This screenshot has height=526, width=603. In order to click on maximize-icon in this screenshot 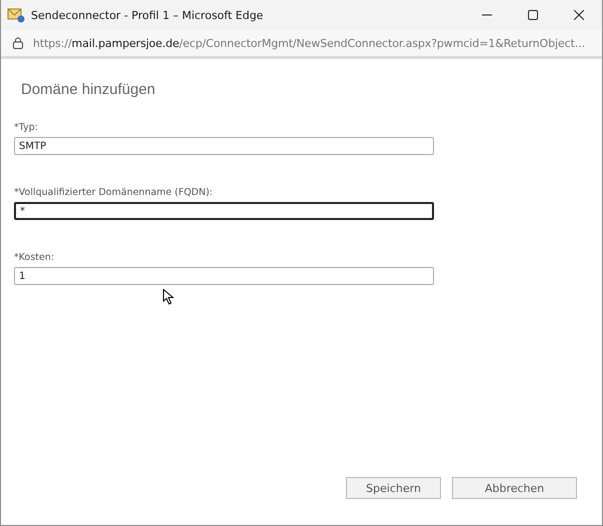, I will do `click(533, 15)`.